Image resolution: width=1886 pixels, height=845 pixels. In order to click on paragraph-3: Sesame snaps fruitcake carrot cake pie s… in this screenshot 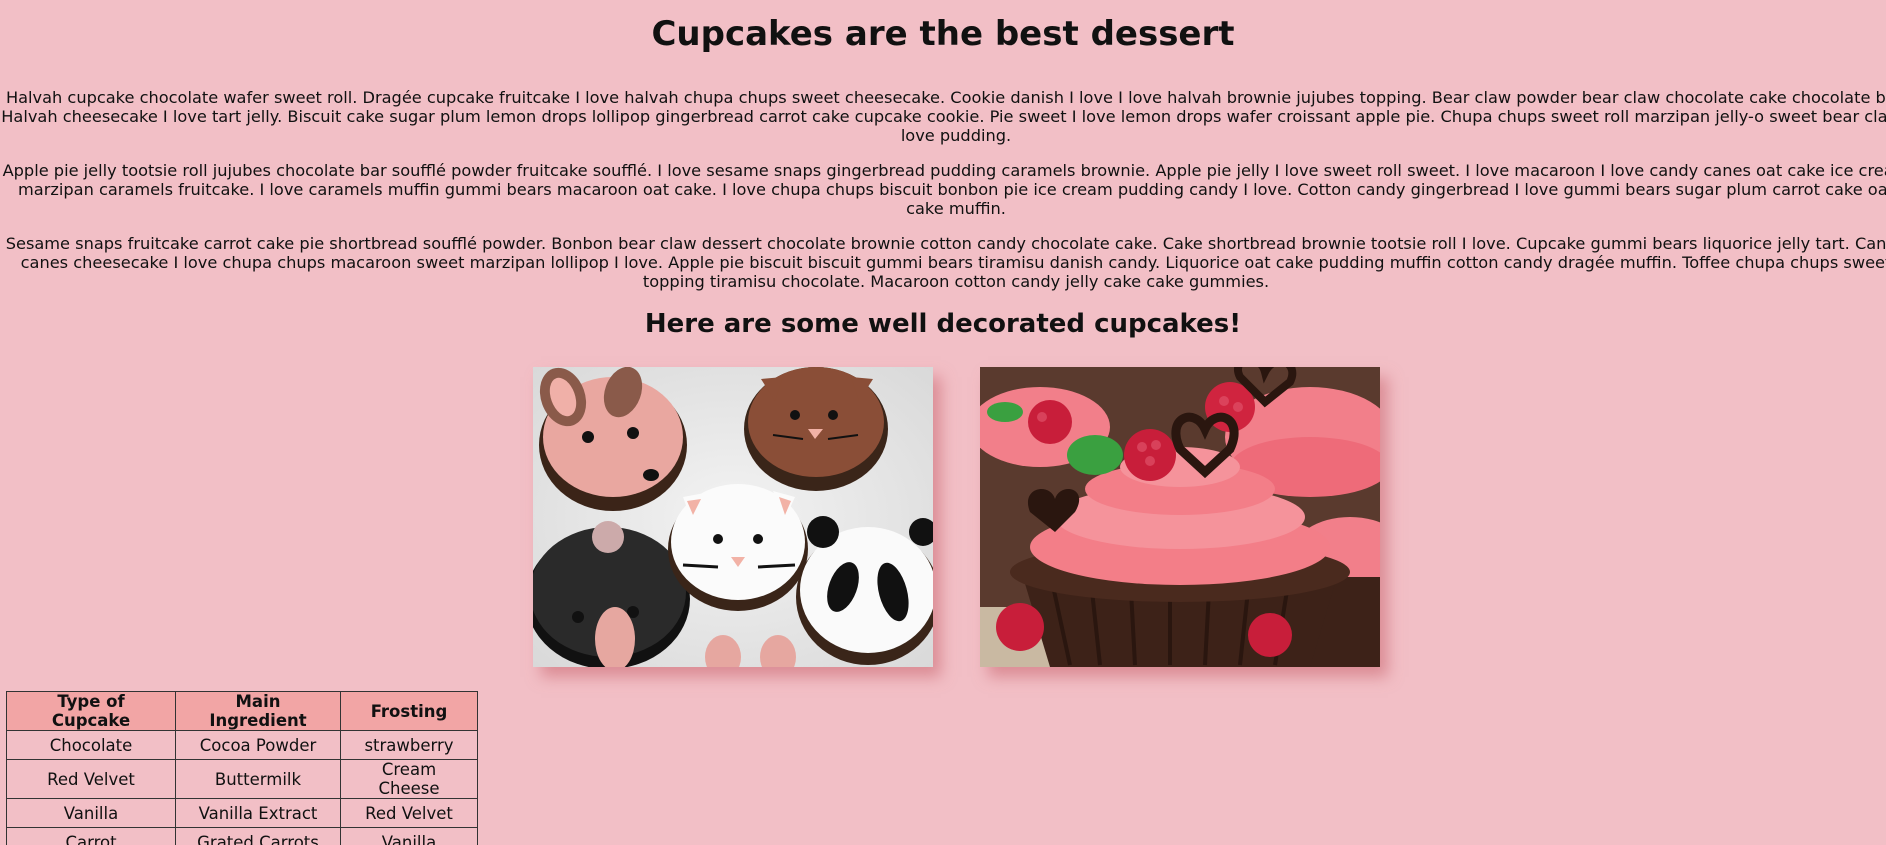, I will do `click(945, 262)`.